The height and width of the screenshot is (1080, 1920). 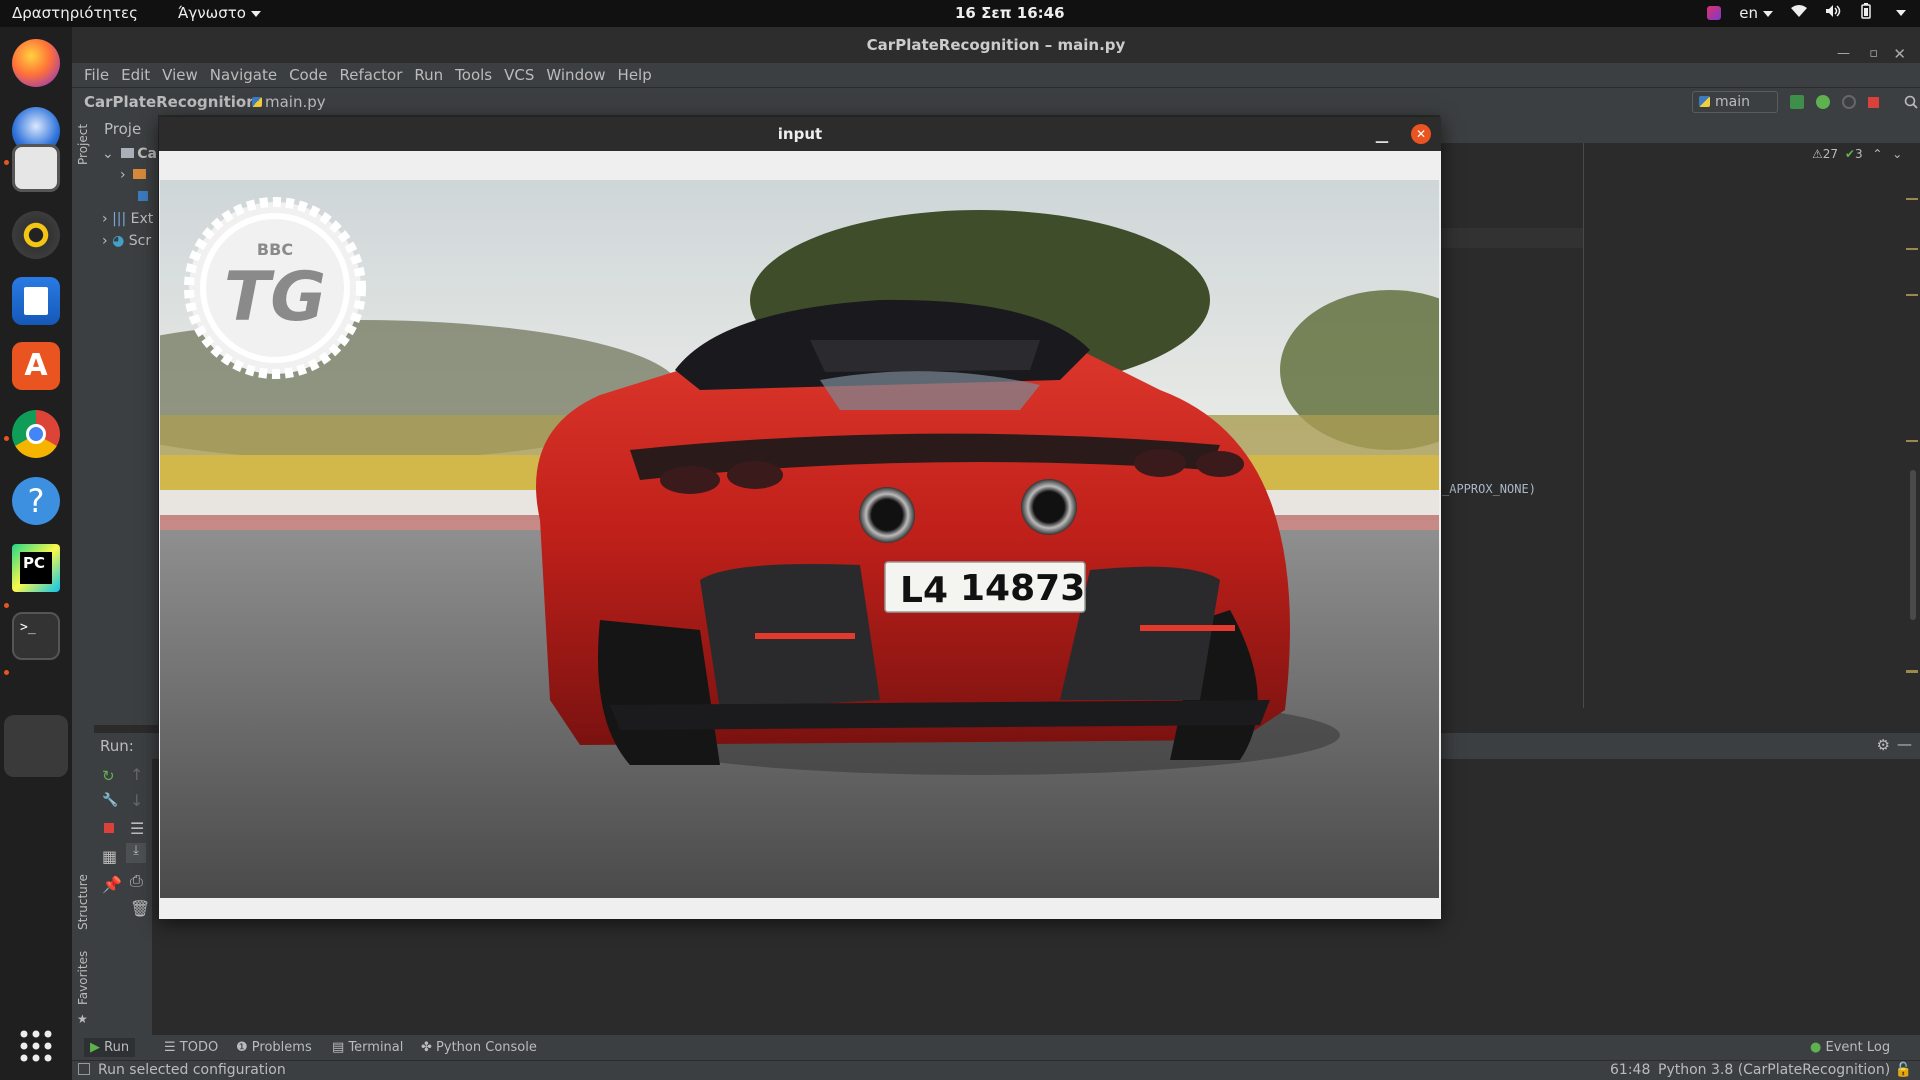 What do you see at coordinates (1382, 142) in the screenshot?
I see `minimize-button: —` at bounding box center [1382, 142].